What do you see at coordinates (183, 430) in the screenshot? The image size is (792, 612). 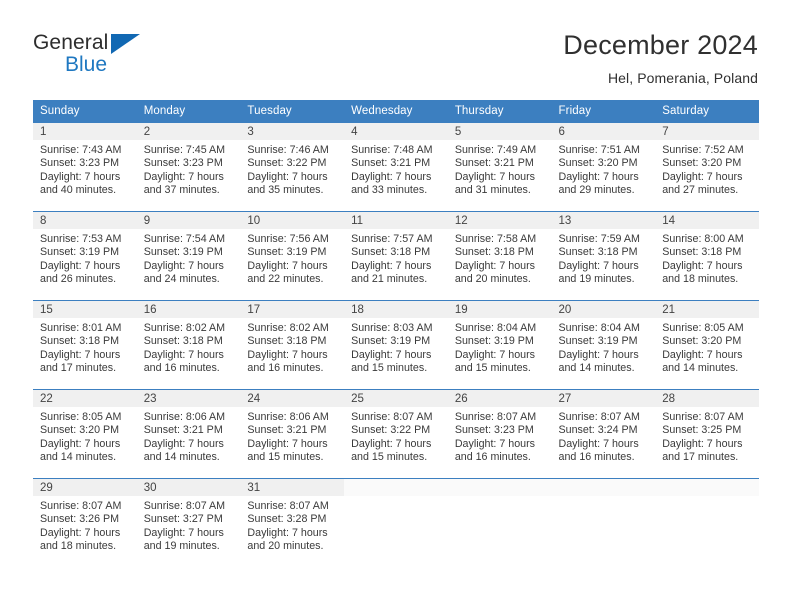 I see `day-sunset-text: Sunset: 3:21 PM` at bounding box center [183, 430].